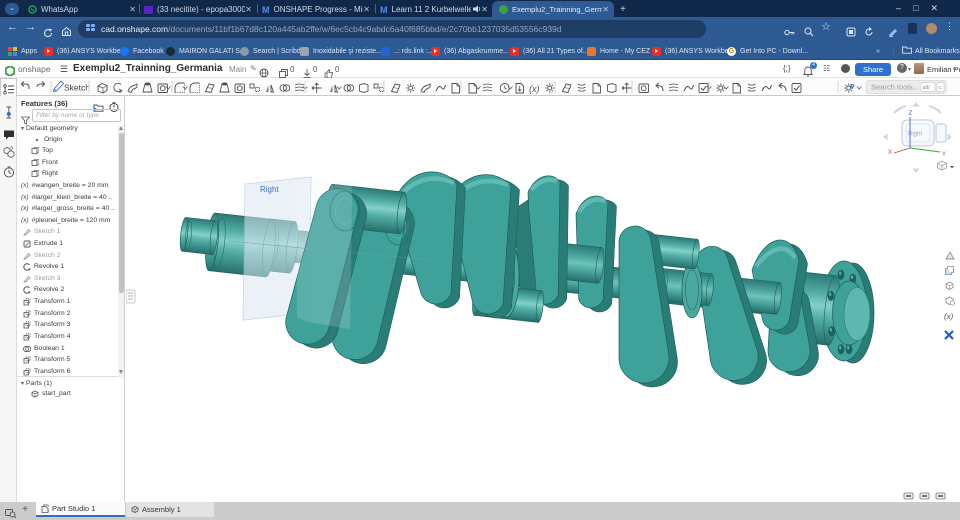  What do you see at coordinates (940, 88) in the screenshot?
I see `svg-text: c` at bounding box center [940, 88].